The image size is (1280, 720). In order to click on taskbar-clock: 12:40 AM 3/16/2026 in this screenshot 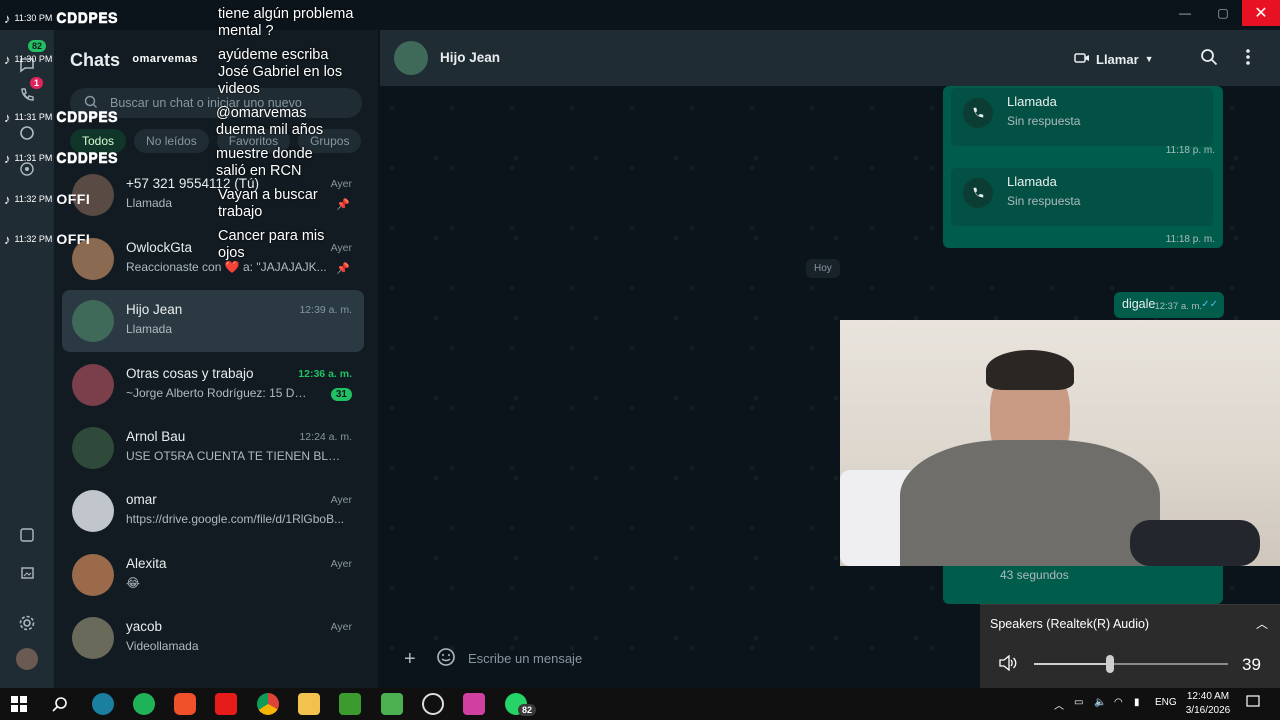, I will do `click(1208, 704)`.